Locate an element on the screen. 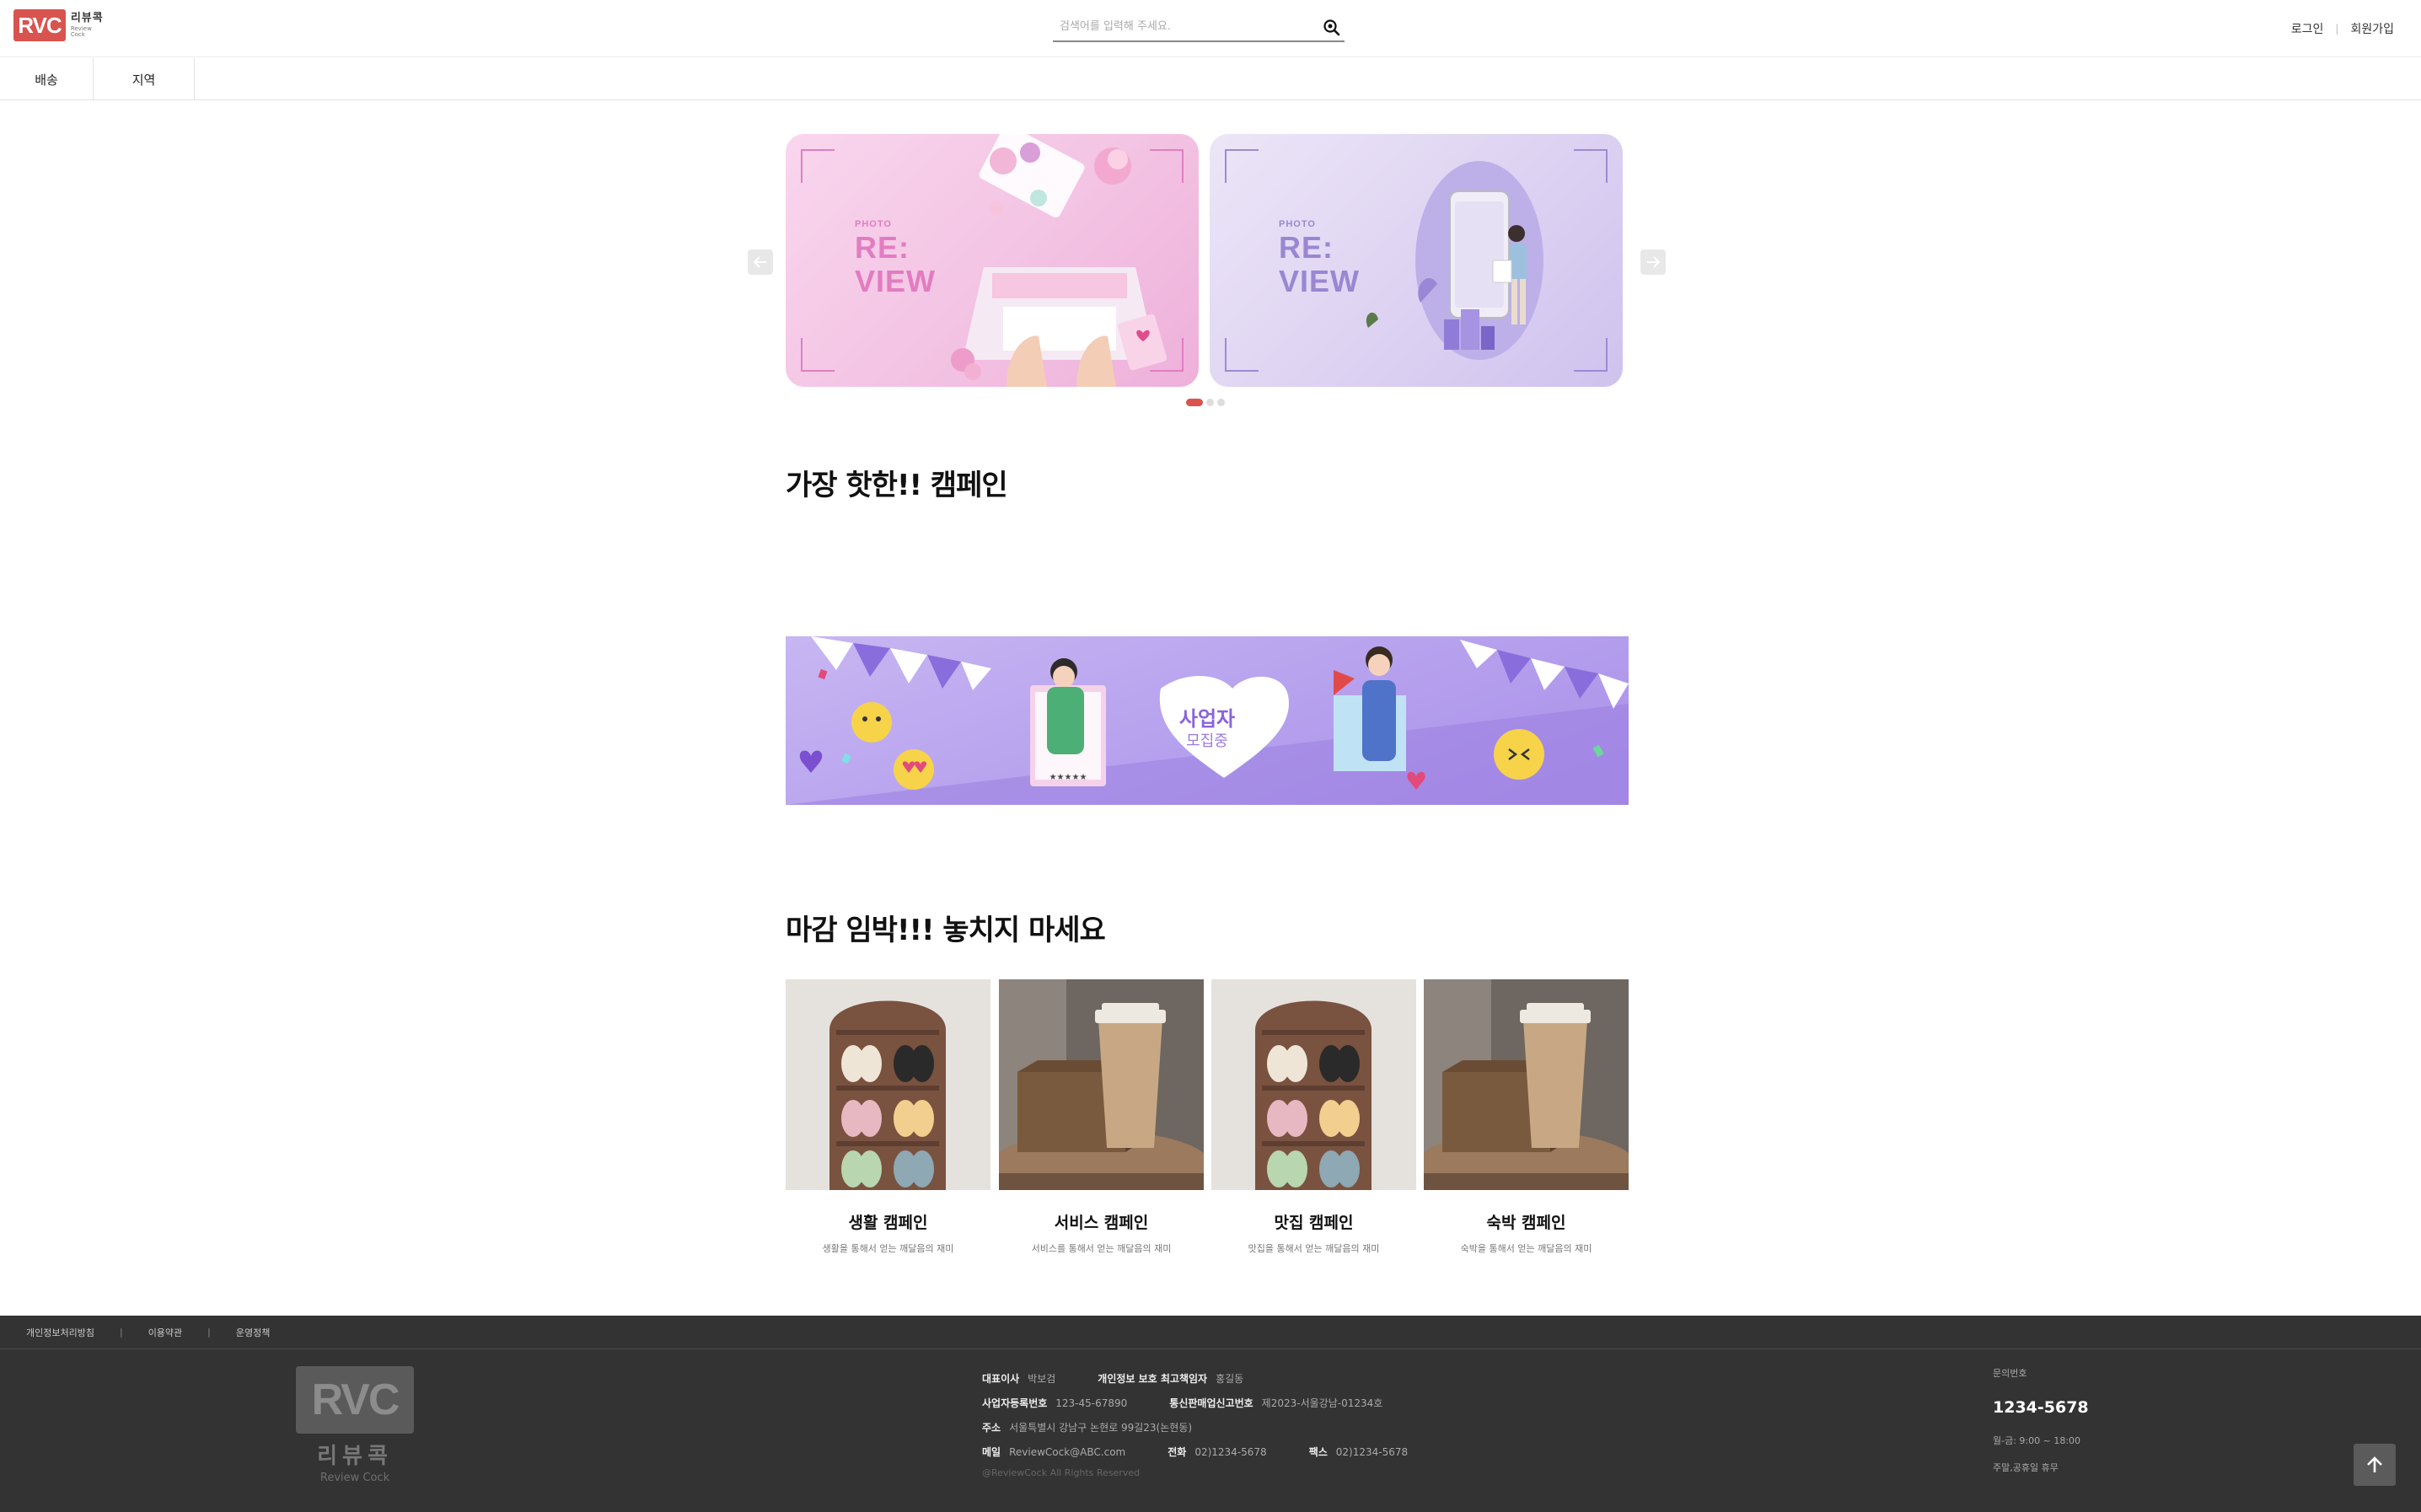 The height and width of the screenshot is (1512, 2421). campaign-card-title: 서비스 캠페인 is located at coordinates (1101, 1223).